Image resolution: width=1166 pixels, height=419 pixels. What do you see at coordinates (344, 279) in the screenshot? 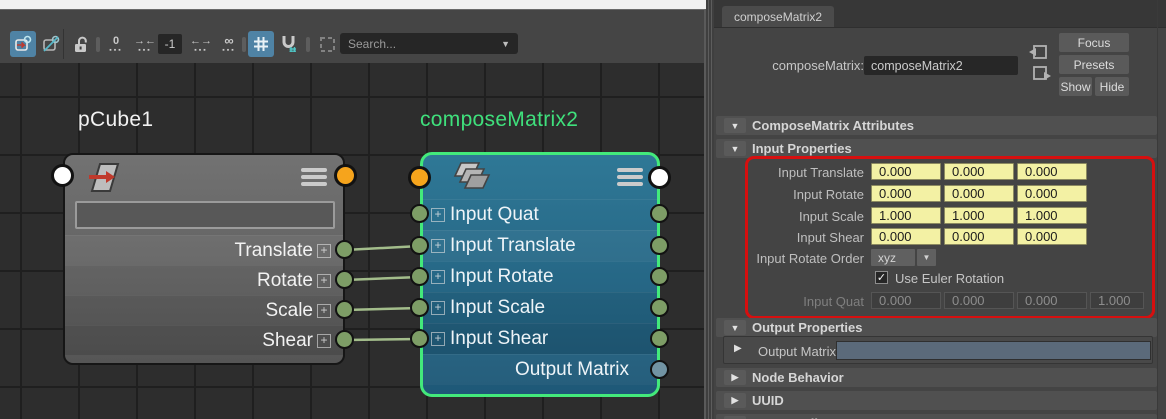
I see `pcube-rotate-port` at bounding box center [344, 279].